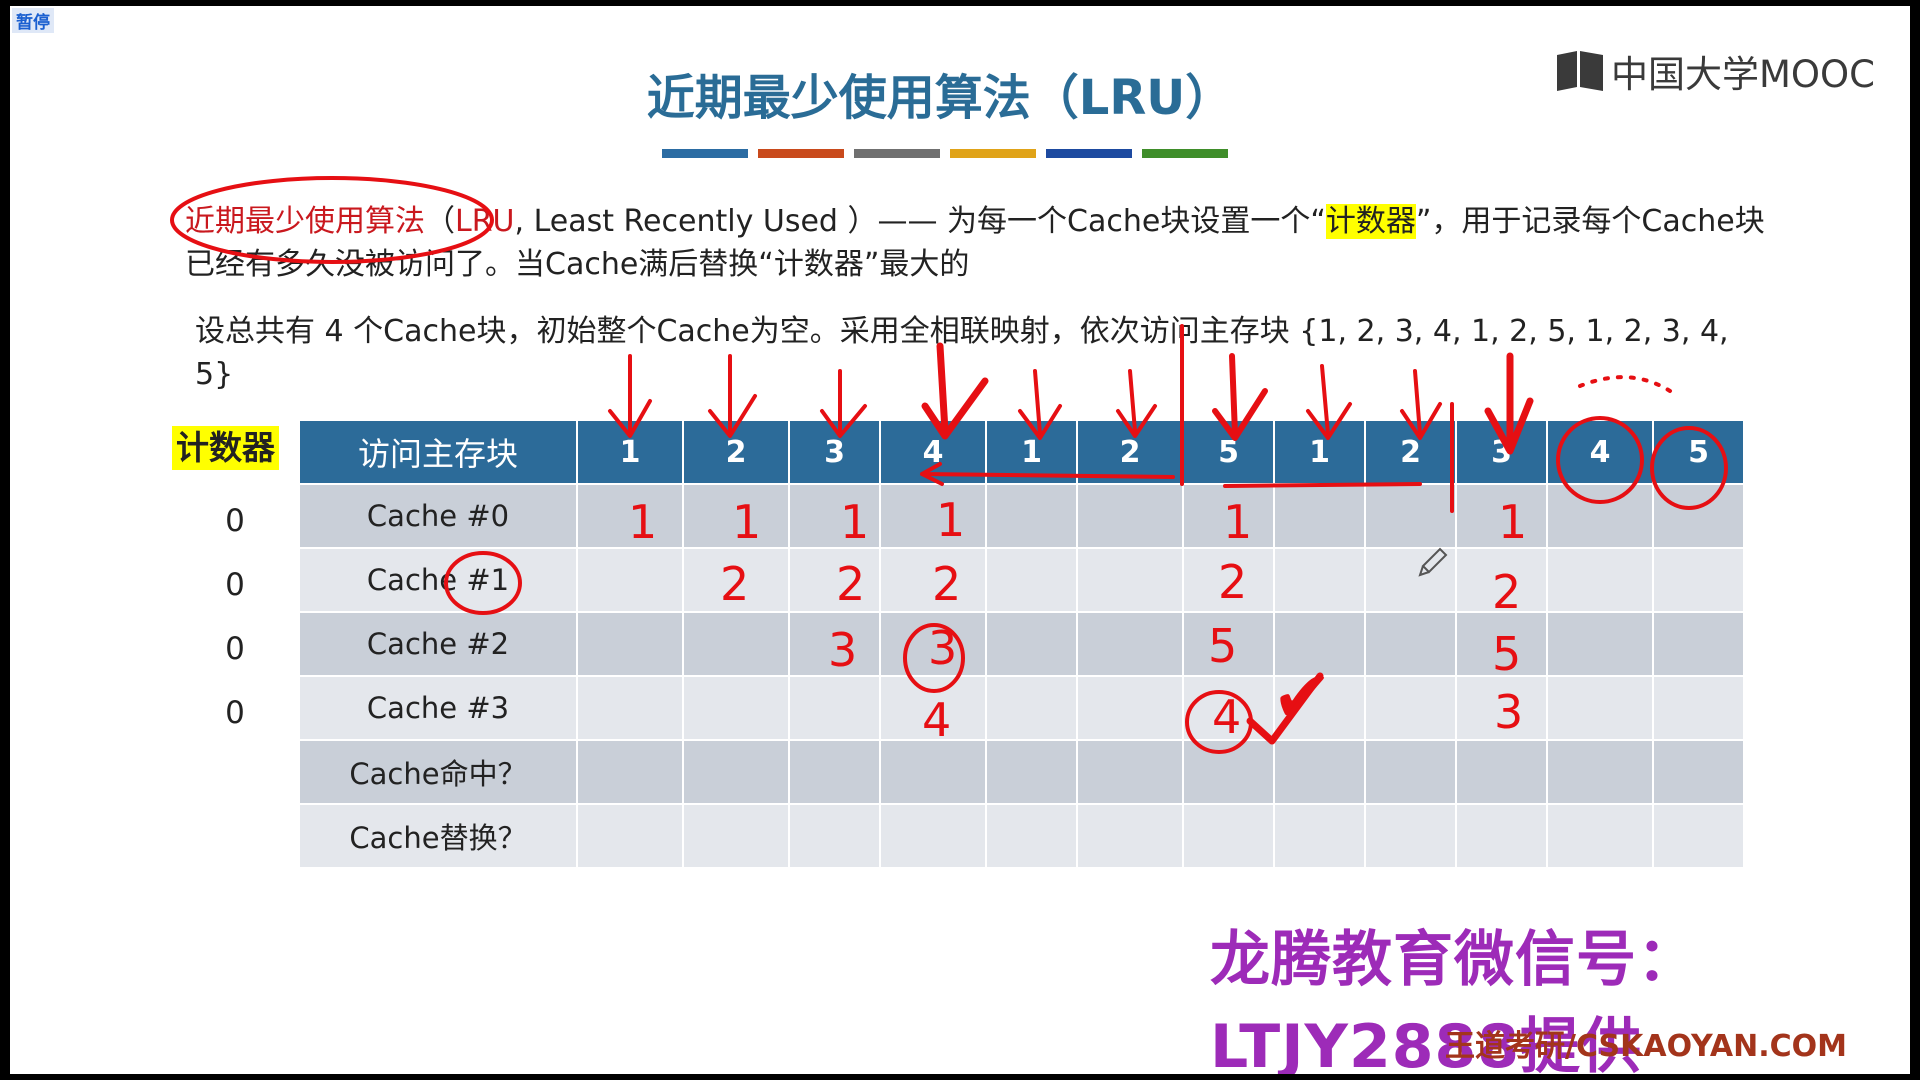  What do you see at coordinates (483, 583) in the screenshot?
I see `cache1-circle` at bounding box center [483, 583].